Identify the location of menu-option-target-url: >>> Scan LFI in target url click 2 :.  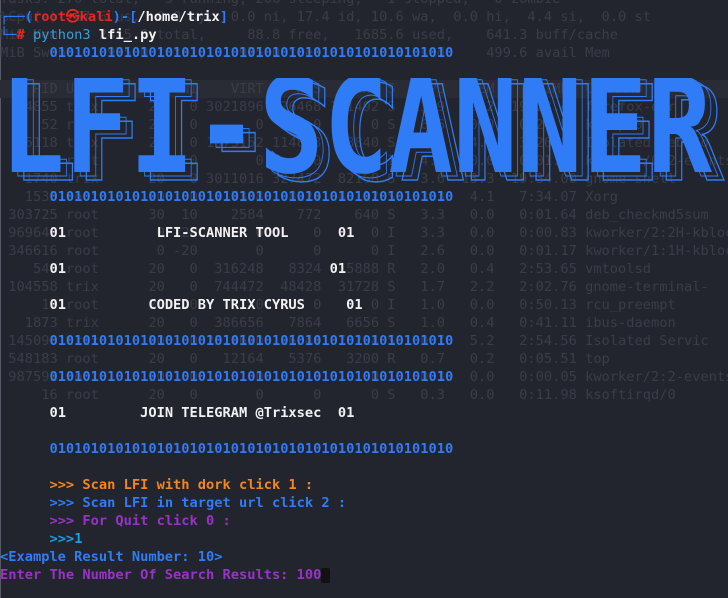
(198, 503).